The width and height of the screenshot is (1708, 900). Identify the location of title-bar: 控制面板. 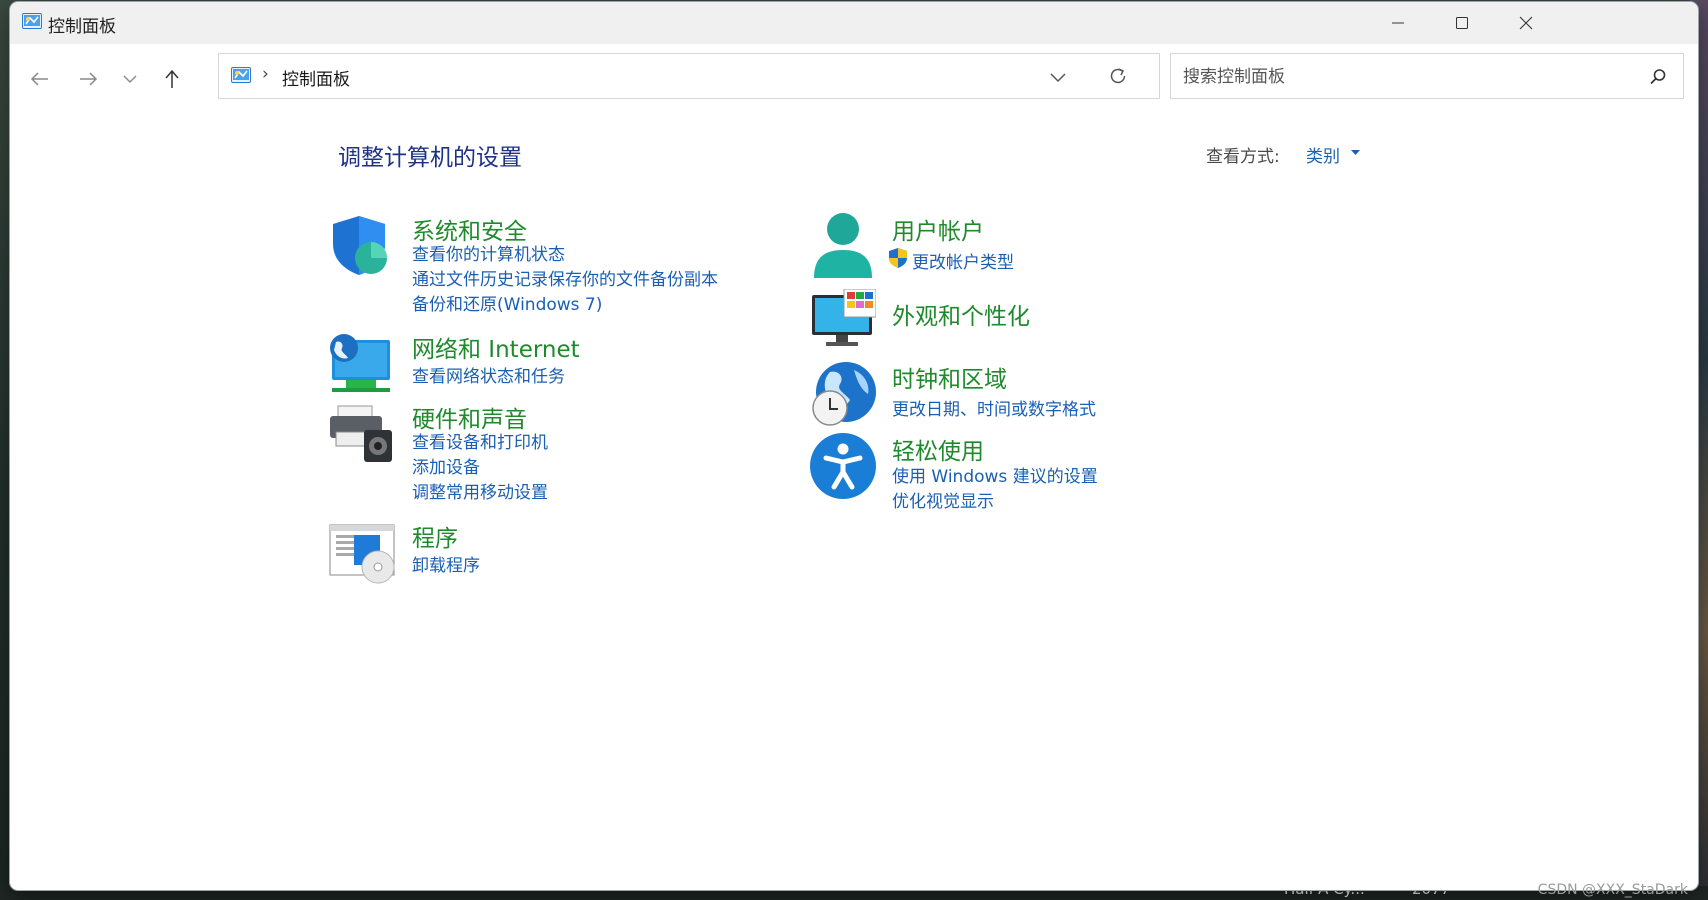
(854, 23).